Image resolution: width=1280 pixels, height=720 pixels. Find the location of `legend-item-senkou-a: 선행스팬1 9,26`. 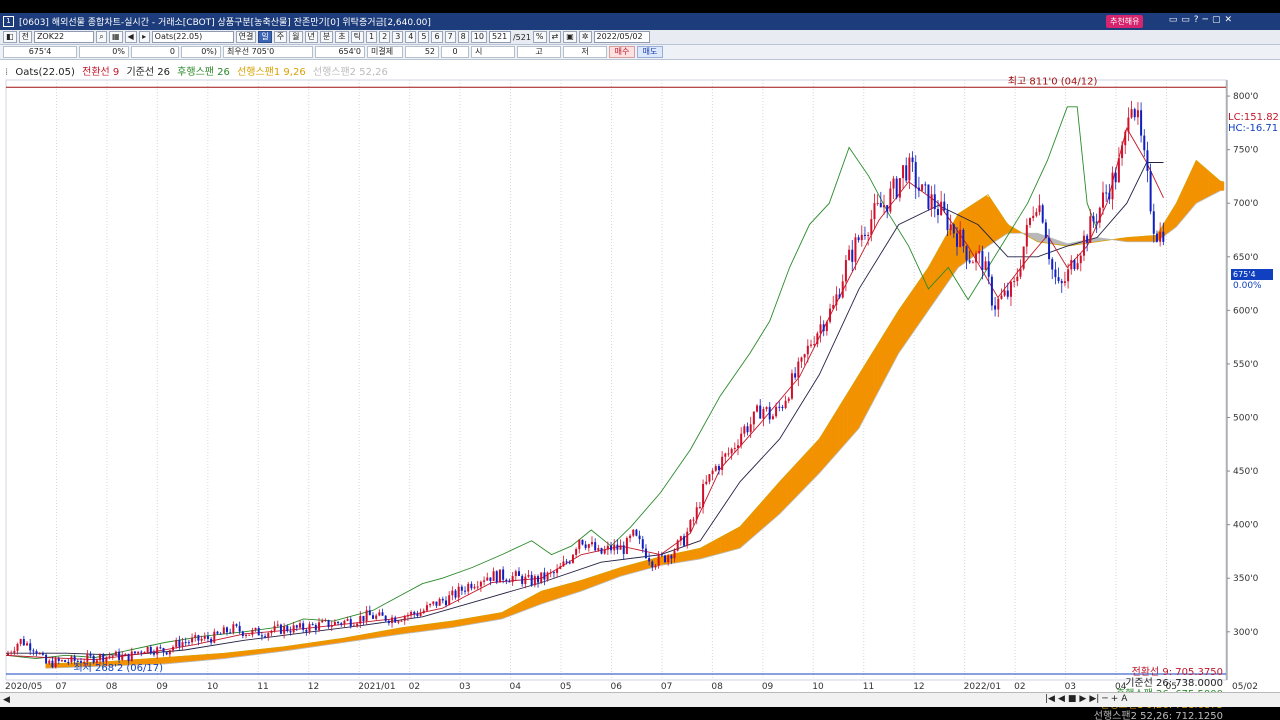

legend-item-senkou-a: 선행스팬1 9,26 is located at coordinates (271, 72).